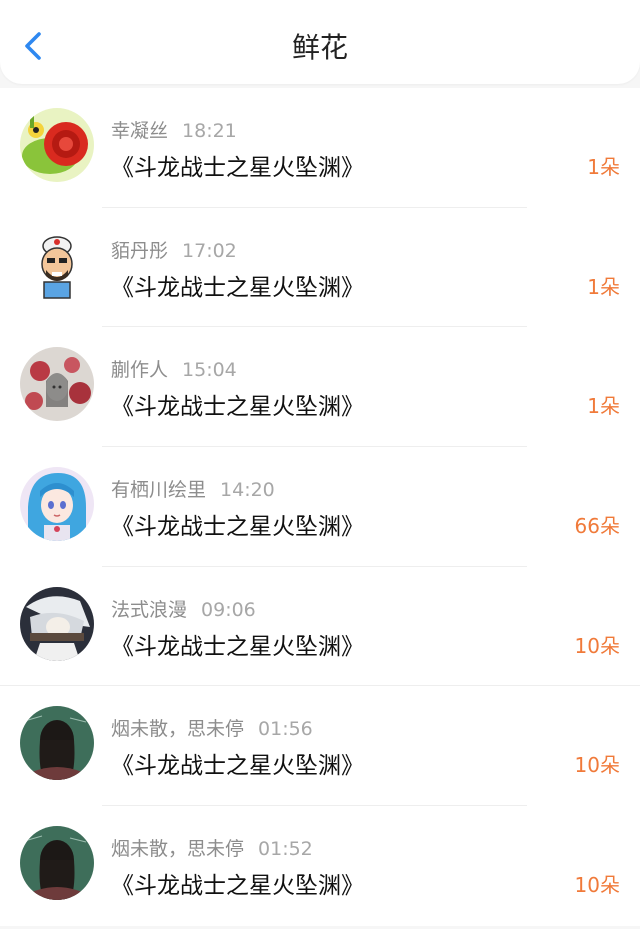  I want to click on list-item: 烟未散，思未停 01:52 《斗龙战士之星火坠渊》 10朵, so click(320, 866).